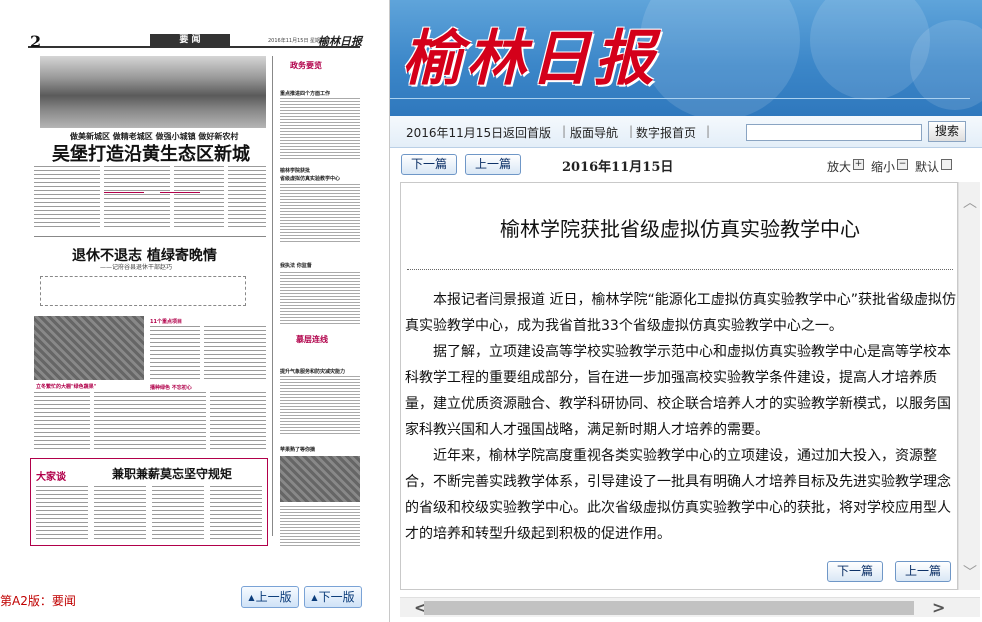 The width and height of the screenshot is (982, 622). Describe the element at coordinates (320, 479) in the screenshot. I see `fruit-photo` at that location.